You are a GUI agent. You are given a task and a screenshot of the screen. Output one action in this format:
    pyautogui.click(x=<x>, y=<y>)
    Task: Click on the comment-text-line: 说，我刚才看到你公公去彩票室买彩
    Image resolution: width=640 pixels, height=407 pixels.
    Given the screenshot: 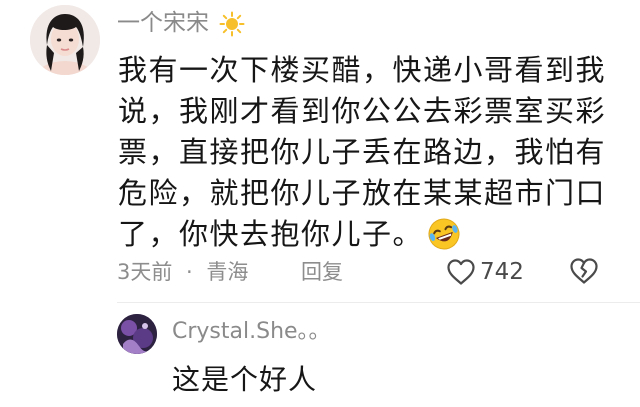 What is the action you would take?
    pyautogui.click(x=362, y=111)
    